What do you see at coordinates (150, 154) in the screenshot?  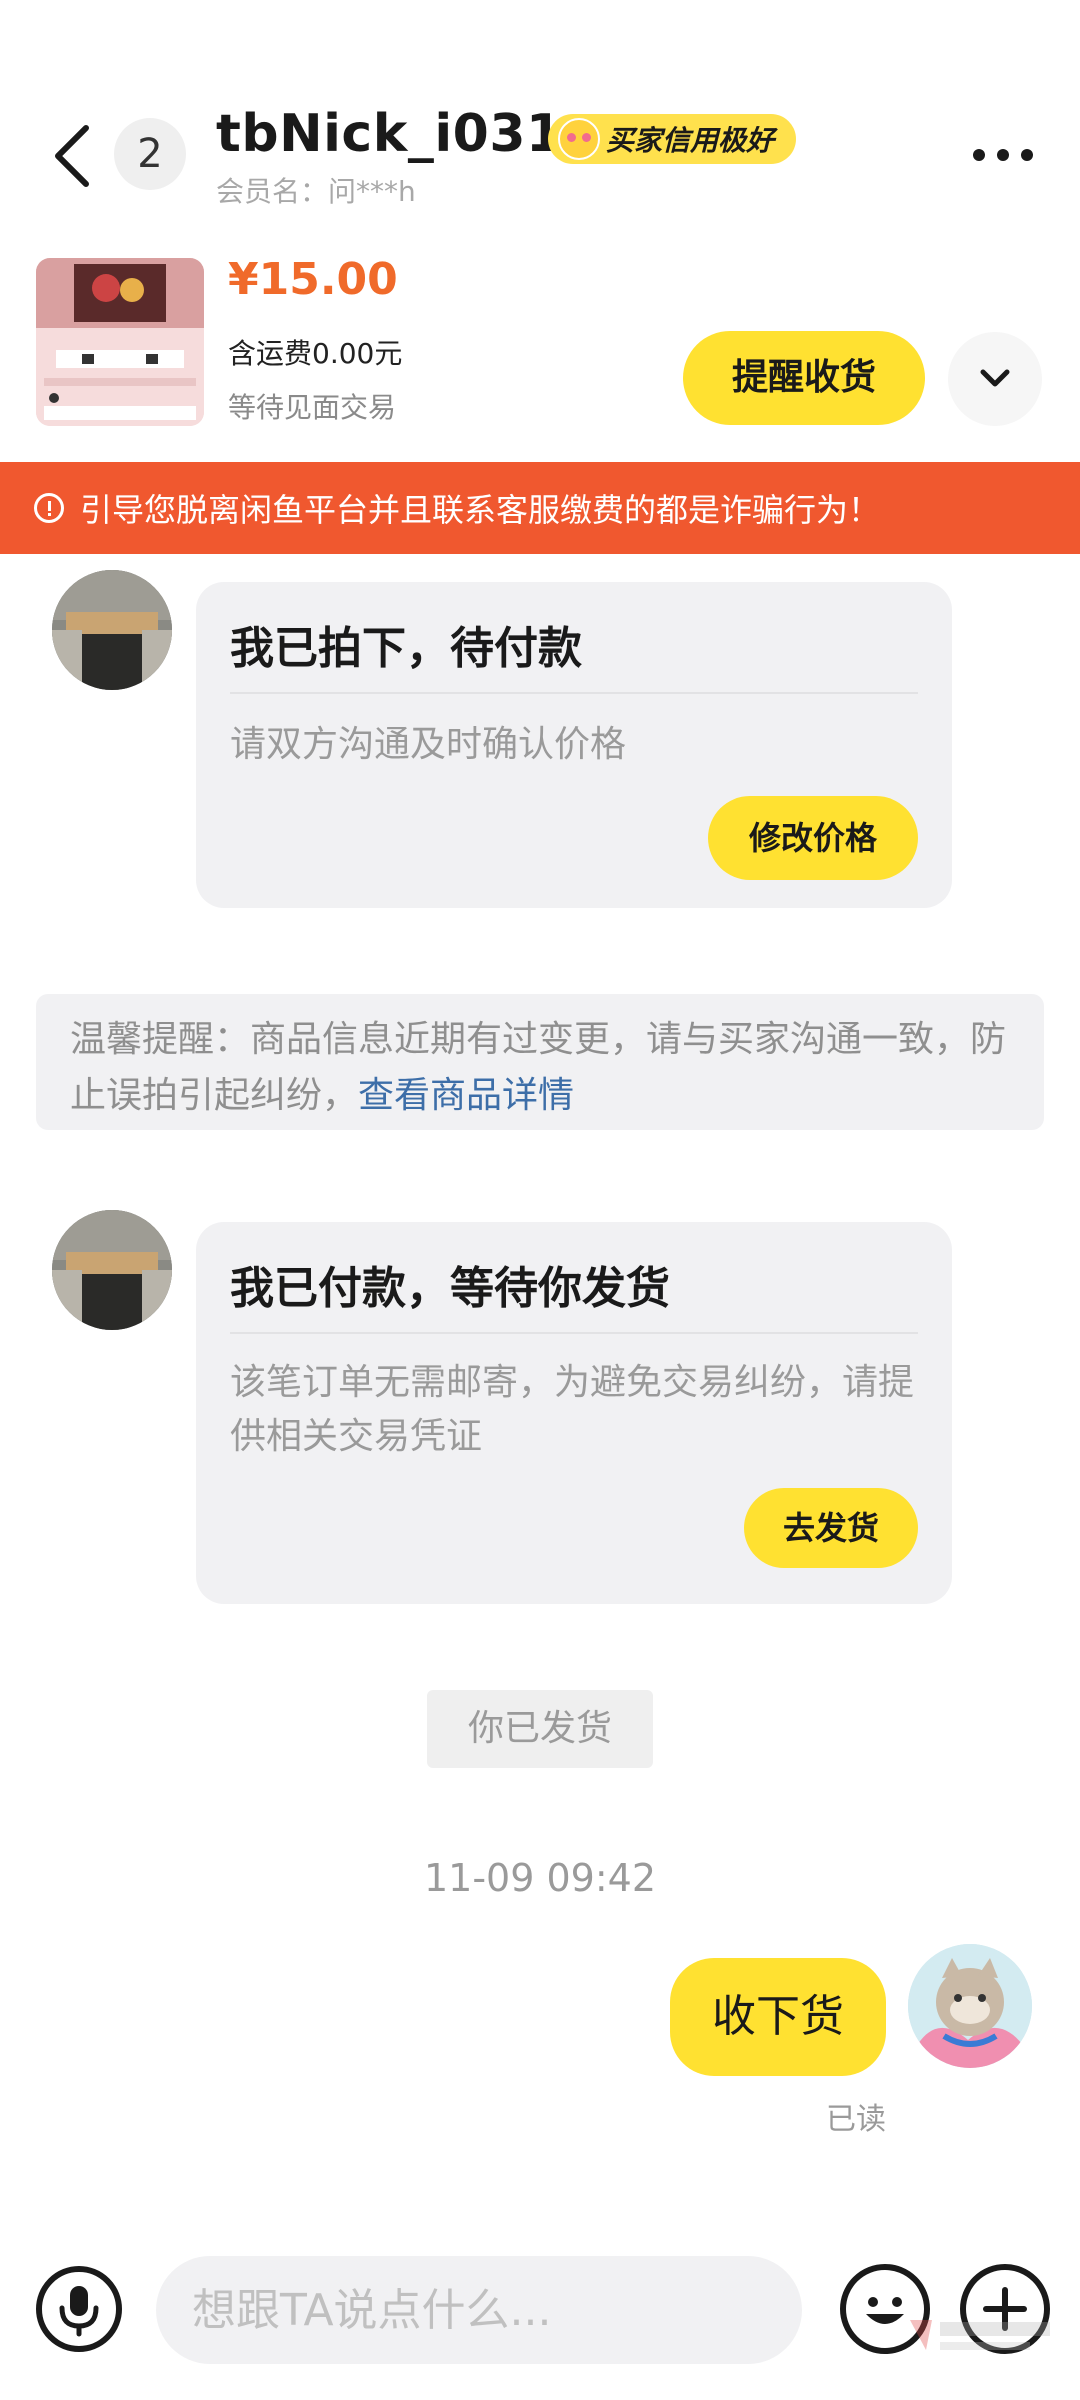 I see `unread-count-badge: 2` at bounding box center [150, 154].